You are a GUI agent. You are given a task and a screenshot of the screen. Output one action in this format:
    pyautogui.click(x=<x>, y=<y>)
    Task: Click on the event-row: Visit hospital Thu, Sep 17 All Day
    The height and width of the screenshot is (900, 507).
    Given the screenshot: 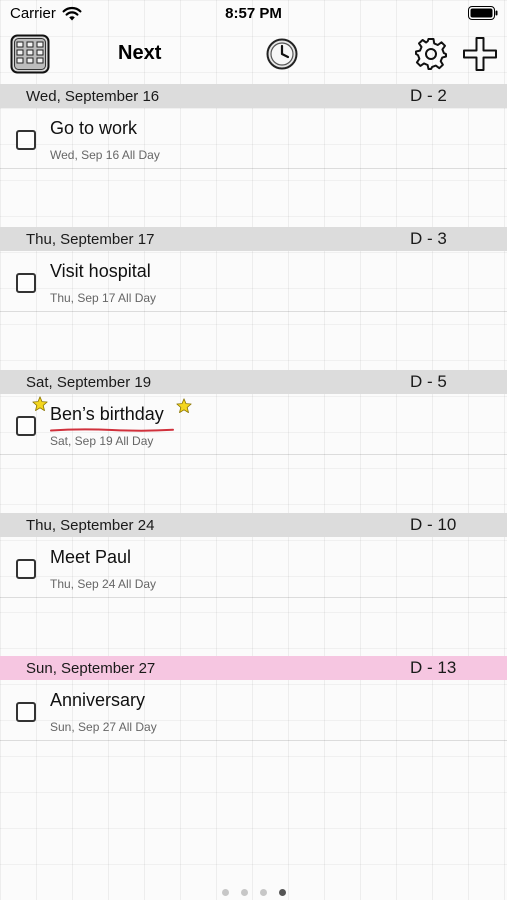 What is the action you would take?
    pyautogui.click(x=253, y=281)
    